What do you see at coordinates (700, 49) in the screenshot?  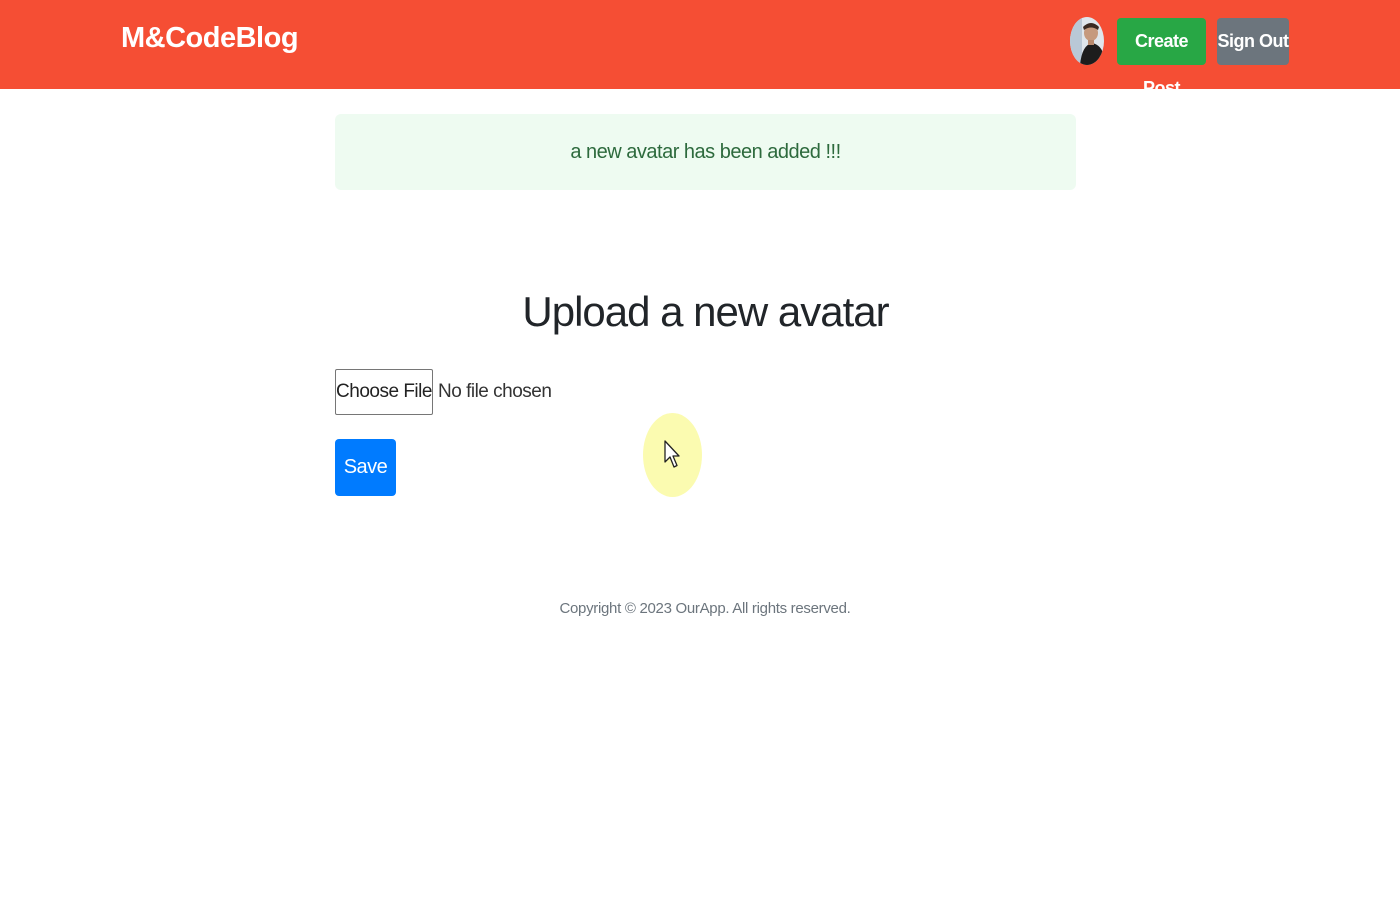 I see `navbar: M&CodeBlog Create Post Sign Out` at bounding box center [700, 49].